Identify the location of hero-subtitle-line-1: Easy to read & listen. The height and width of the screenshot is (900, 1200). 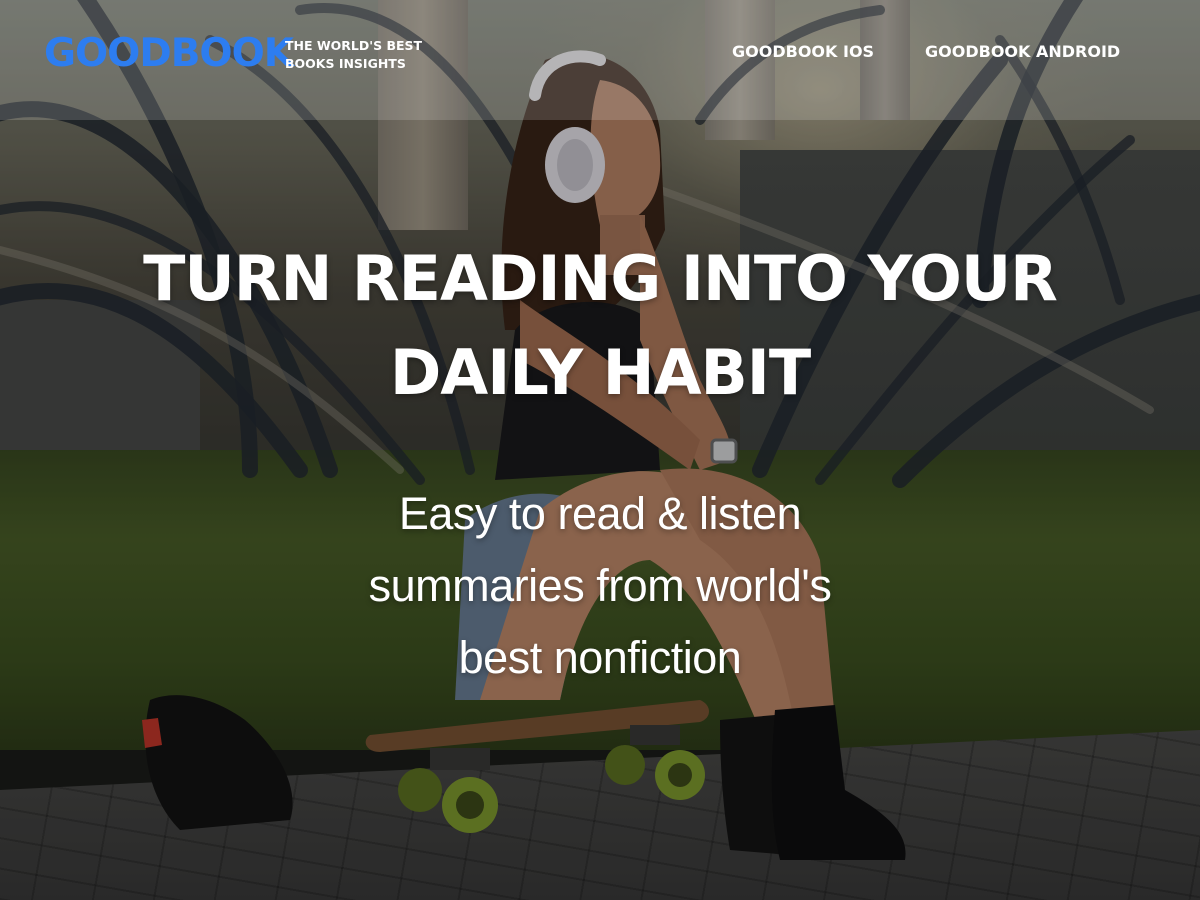
(600, 513).